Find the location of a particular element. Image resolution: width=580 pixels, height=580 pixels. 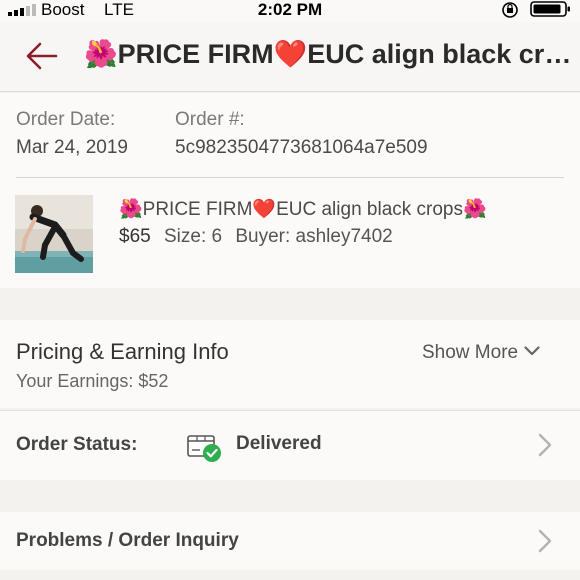

order-number-label: Order #: is located at coordinates (210, 119).